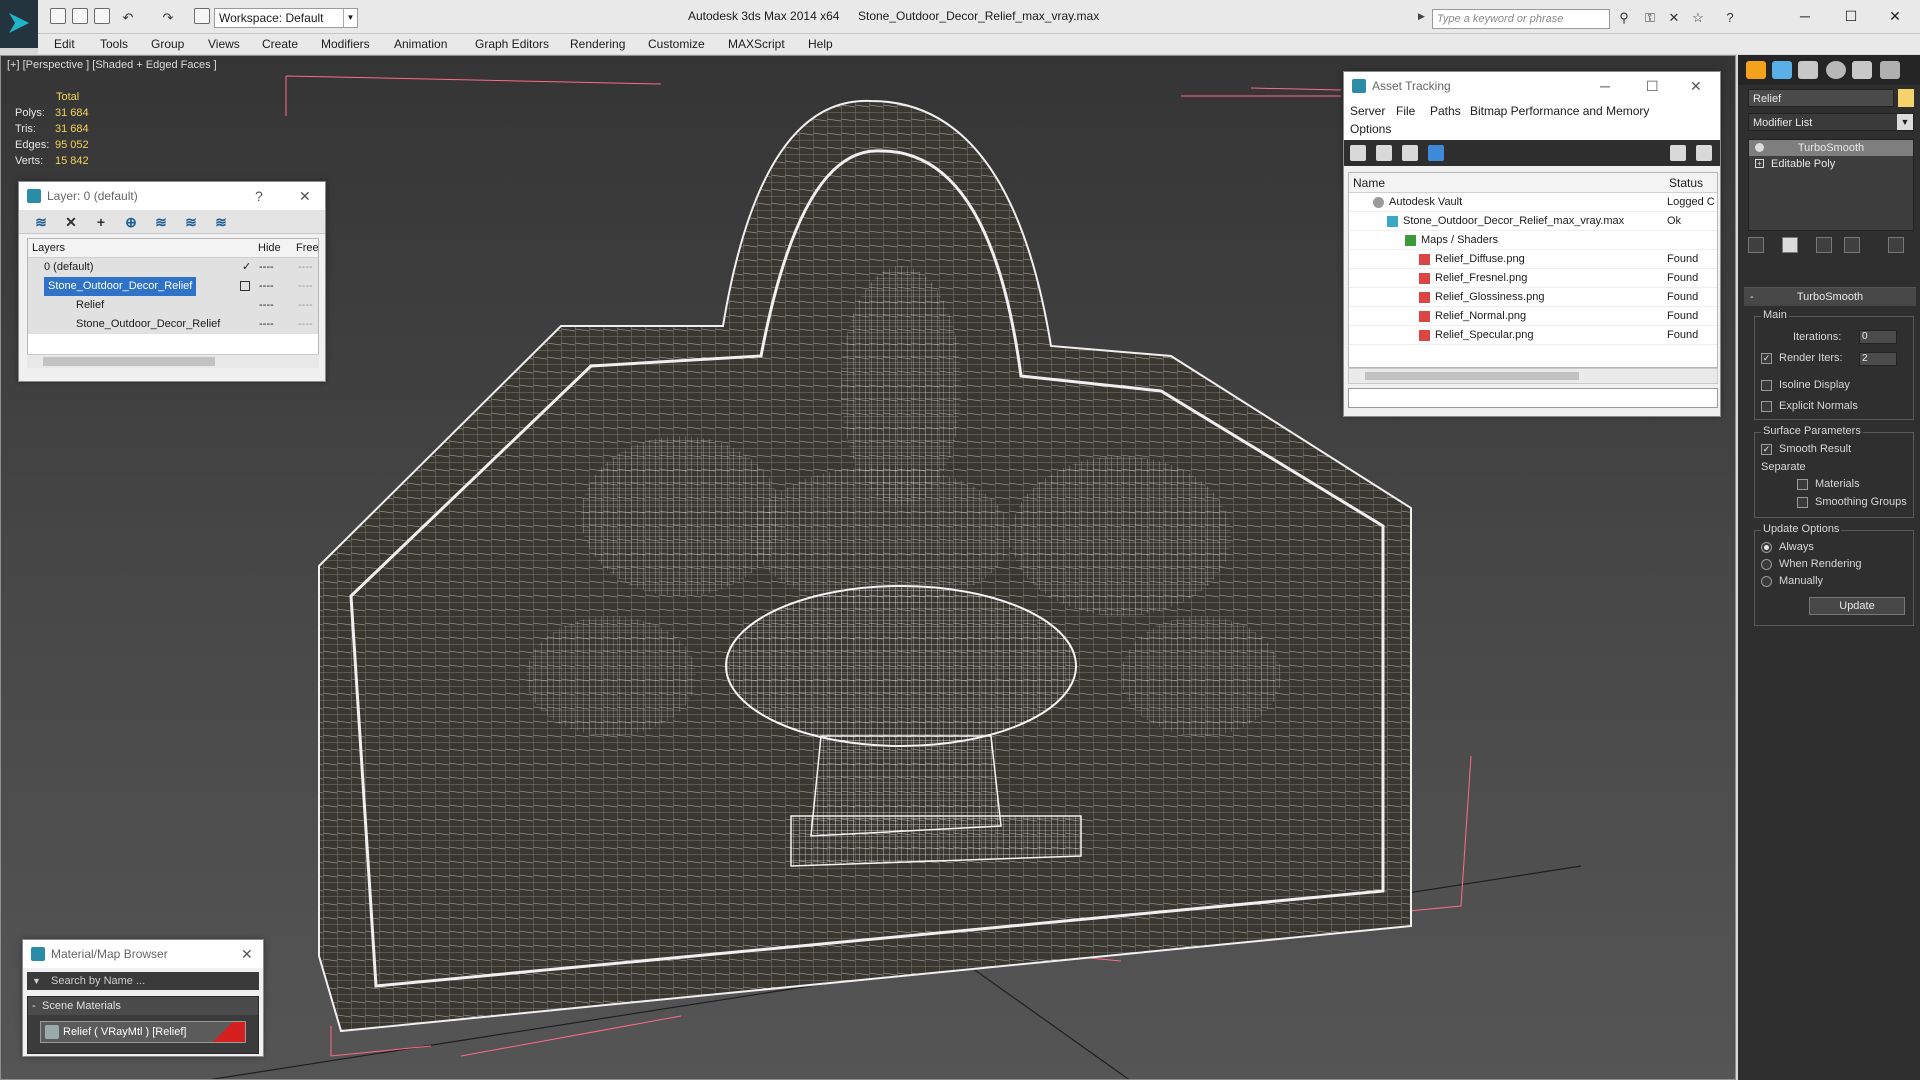  What do you see at coordinates (19, 24) in the screenshot?
I see `app-logo-button` at bounding box center [19, 24].